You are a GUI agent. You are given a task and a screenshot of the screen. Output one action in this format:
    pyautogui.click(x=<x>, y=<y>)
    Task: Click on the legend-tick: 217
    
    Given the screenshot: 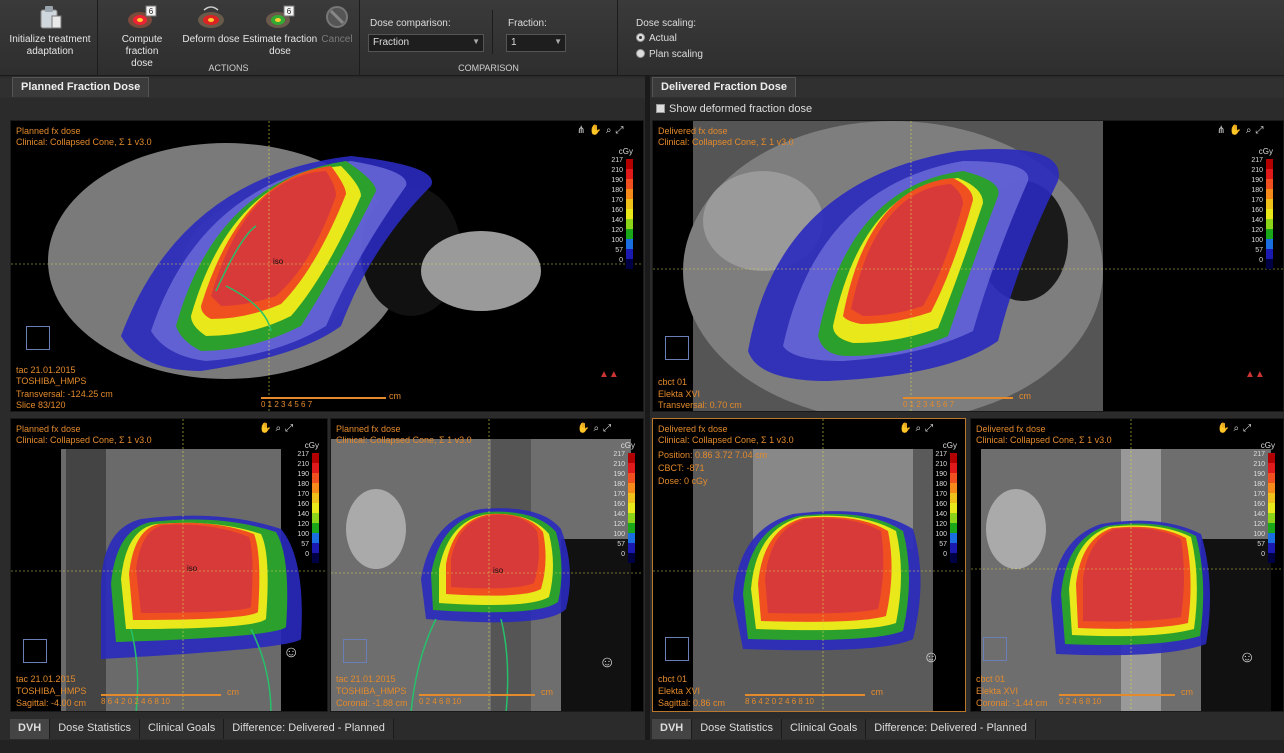 What is the action you would take?
    pyautogui.click(x=1257, y=160)
    